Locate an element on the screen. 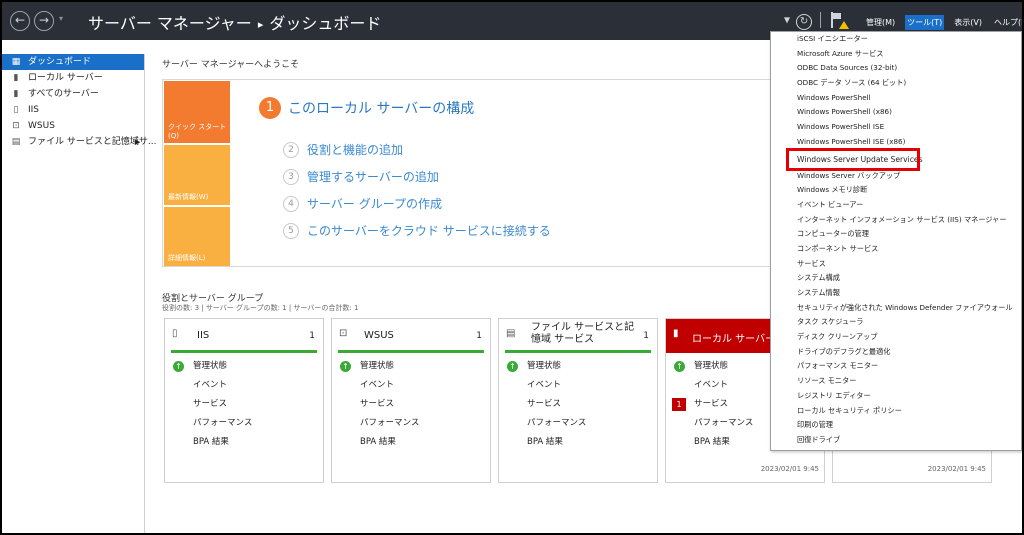  refresh-icon: ↻ is located at coordinates (804, 21).